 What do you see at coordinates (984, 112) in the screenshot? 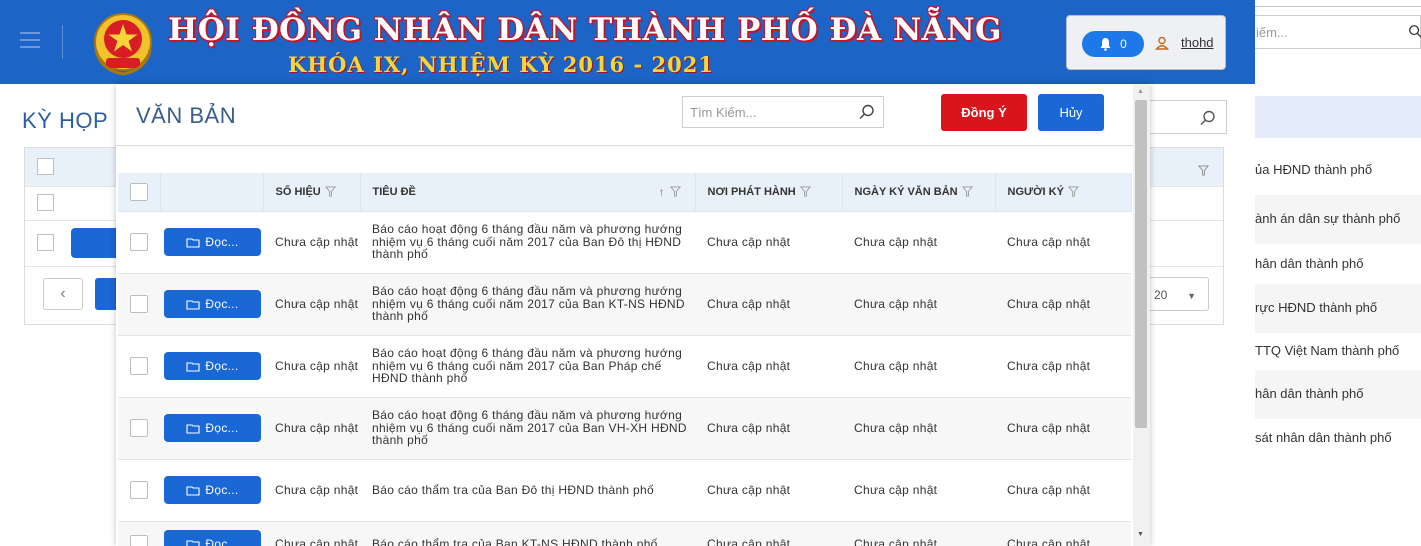
I see `confirm-button: Đồng Ý` at bounding box center [984, 112].